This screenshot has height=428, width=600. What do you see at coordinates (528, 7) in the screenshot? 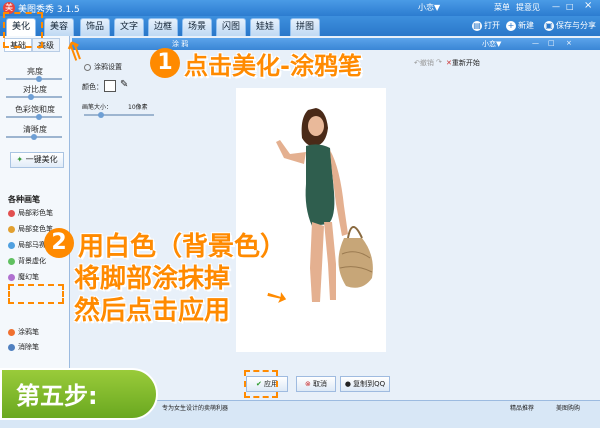
I see `feedback-button: 提意见` at bounding box center [528, 7].